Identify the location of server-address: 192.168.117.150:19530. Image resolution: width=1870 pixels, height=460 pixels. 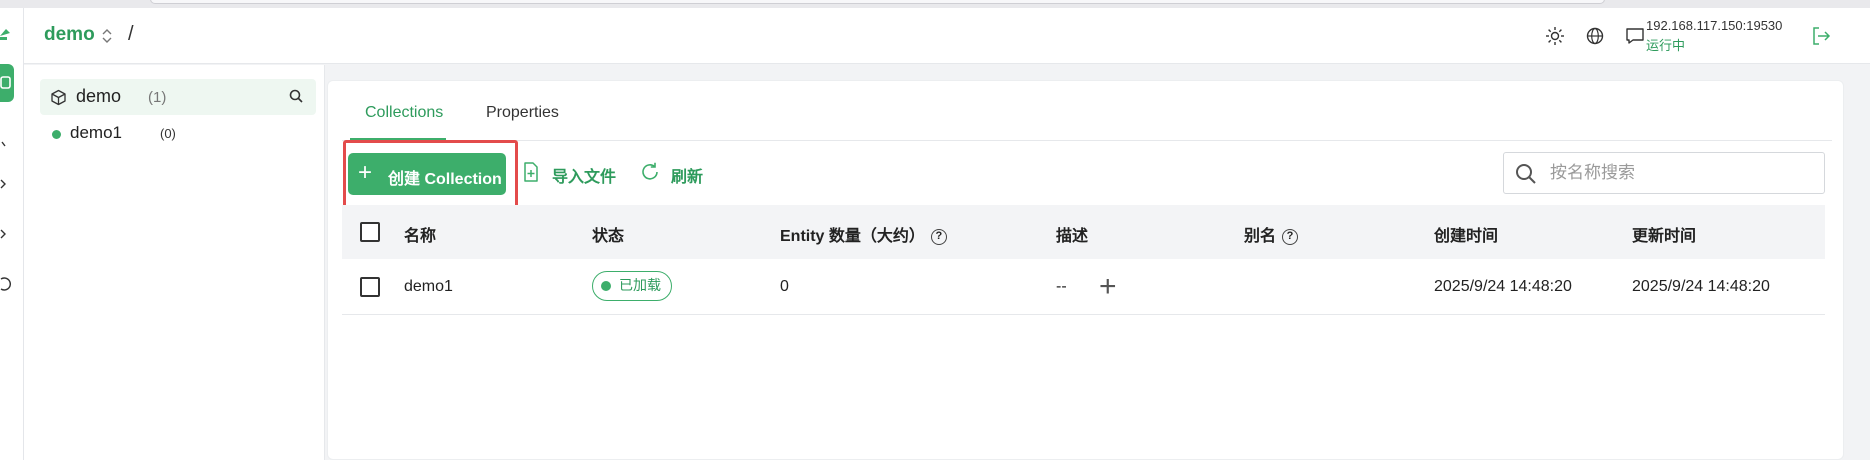
(1714, 25).